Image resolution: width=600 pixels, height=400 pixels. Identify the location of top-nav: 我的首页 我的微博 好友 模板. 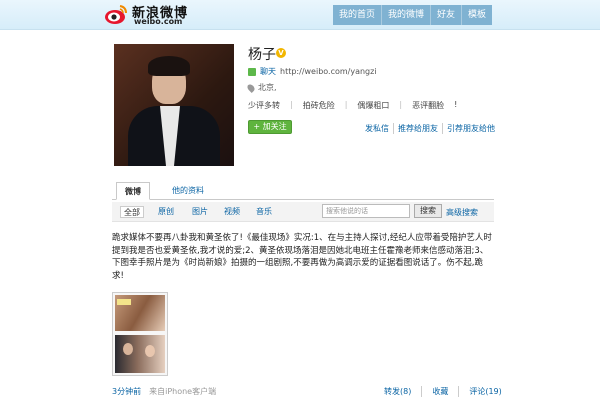
(413, 15).